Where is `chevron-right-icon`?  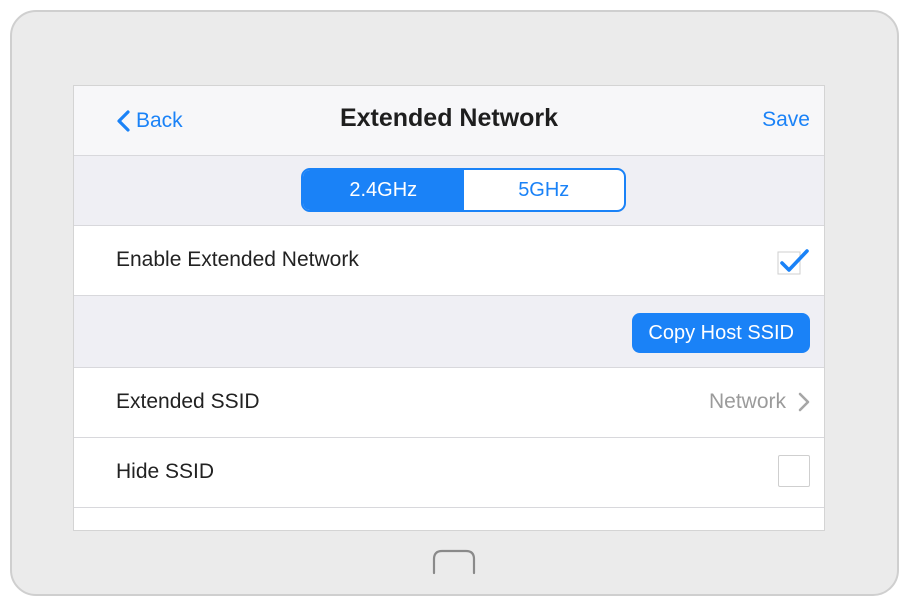 chevron-right-icon is located at coordinates (804, 402).